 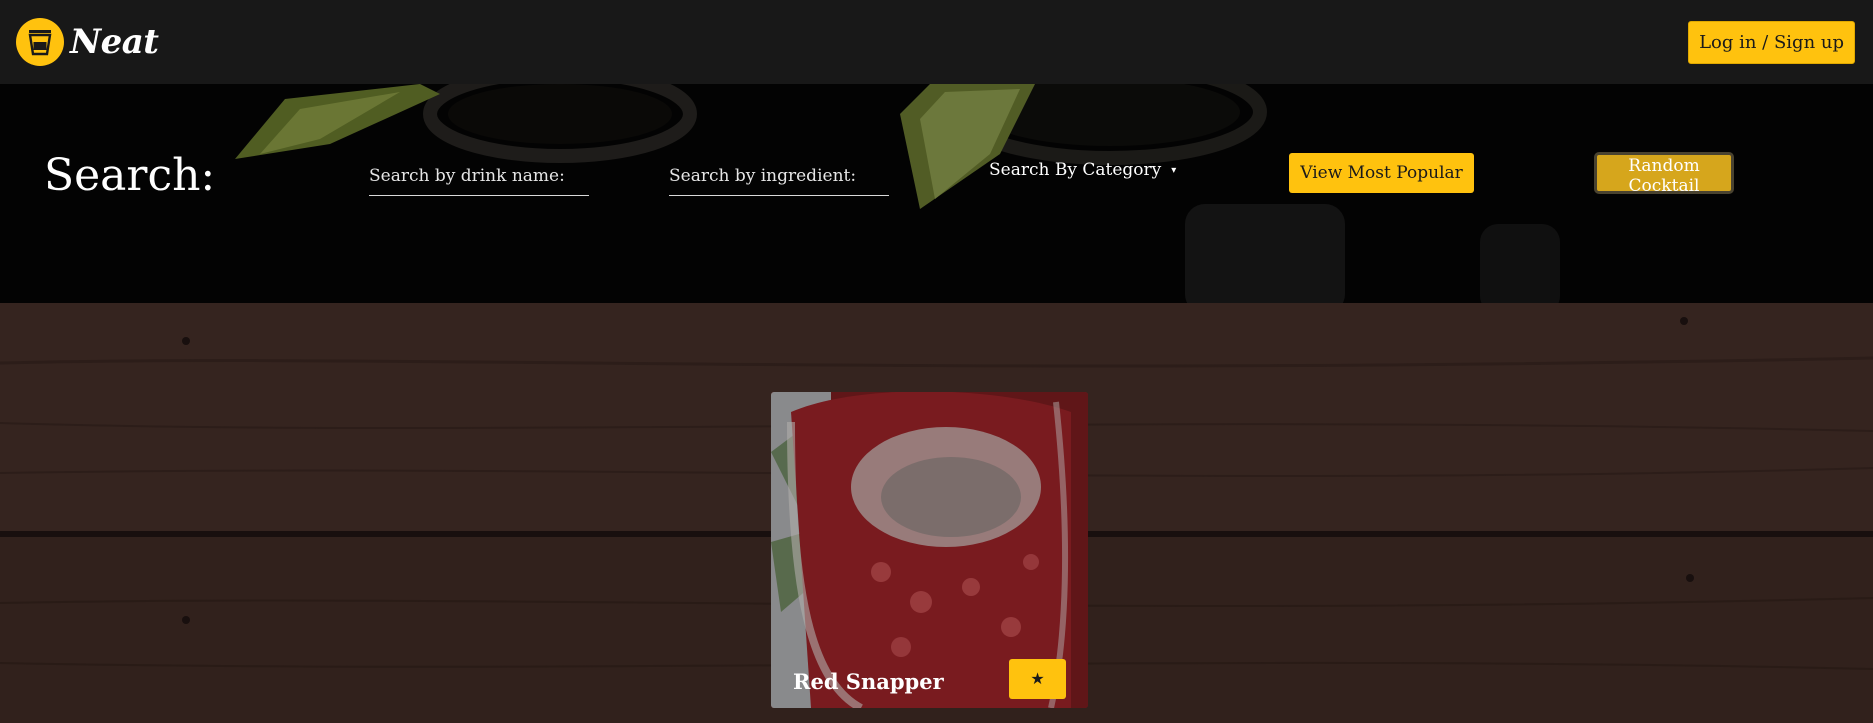 I want to click on brand-name: Neat, so click(x=114, y=42).